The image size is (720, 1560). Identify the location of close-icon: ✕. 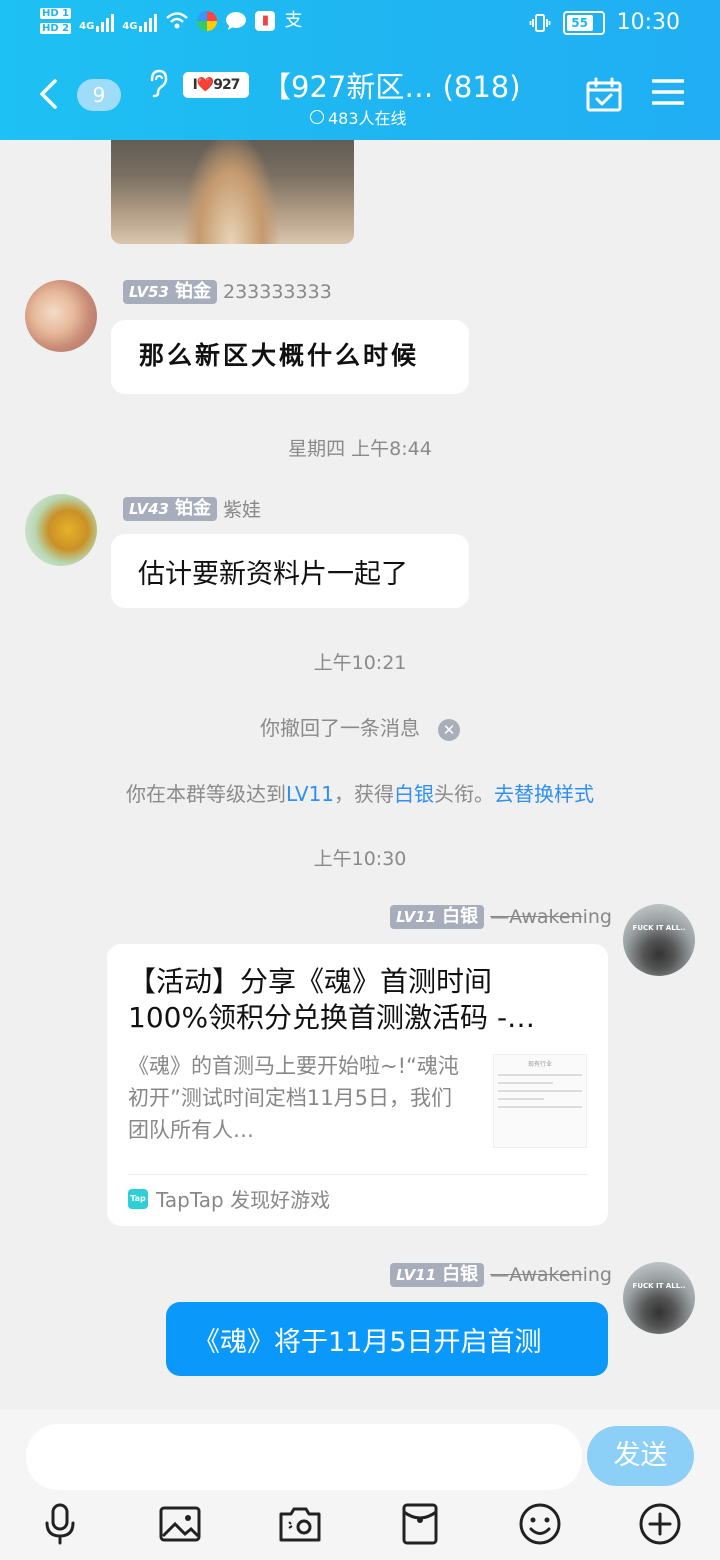
(449, 729).